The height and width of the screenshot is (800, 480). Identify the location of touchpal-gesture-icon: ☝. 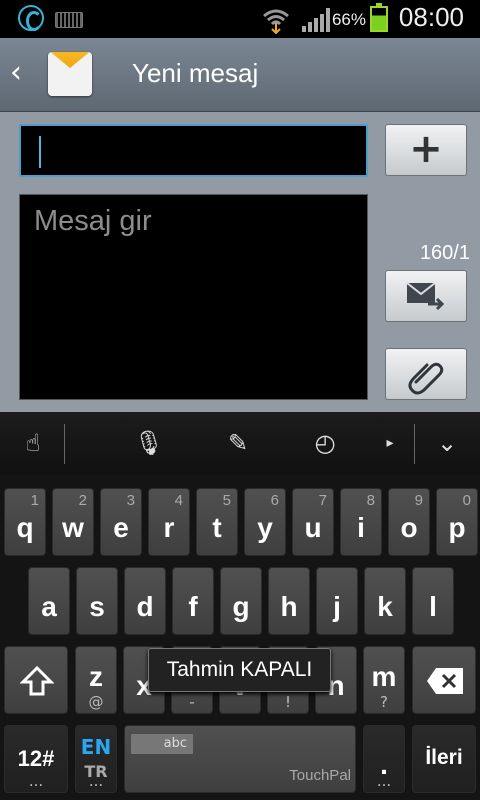
(33, 443).